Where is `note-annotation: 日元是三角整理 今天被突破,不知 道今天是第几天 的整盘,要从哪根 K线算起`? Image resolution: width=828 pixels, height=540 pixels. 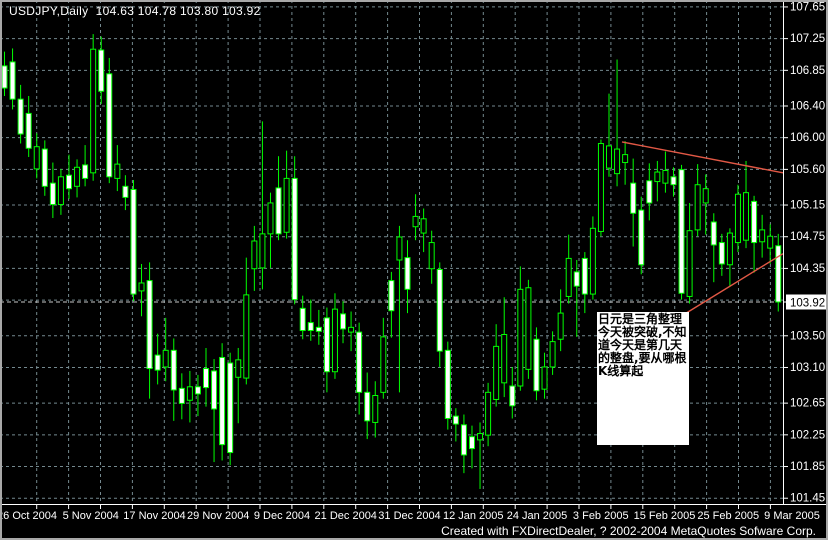
note-annotation: 日元是三角整理 今天被突破,不知 道今天是第几天 的整盘,要从哪根 K线算起 is located at coordinates (643, 378).